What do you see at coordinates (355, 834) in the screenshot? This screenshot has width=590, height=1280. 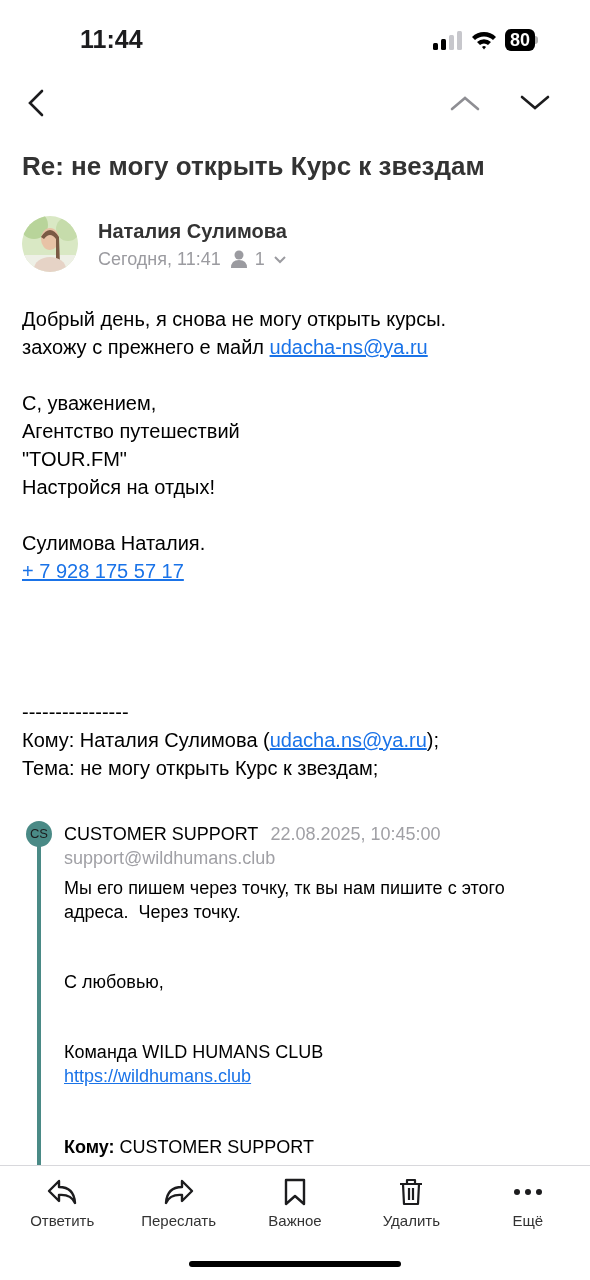 I see `email-date: 22.08.2025, 10:45:00` at bounding box center [355, 834].